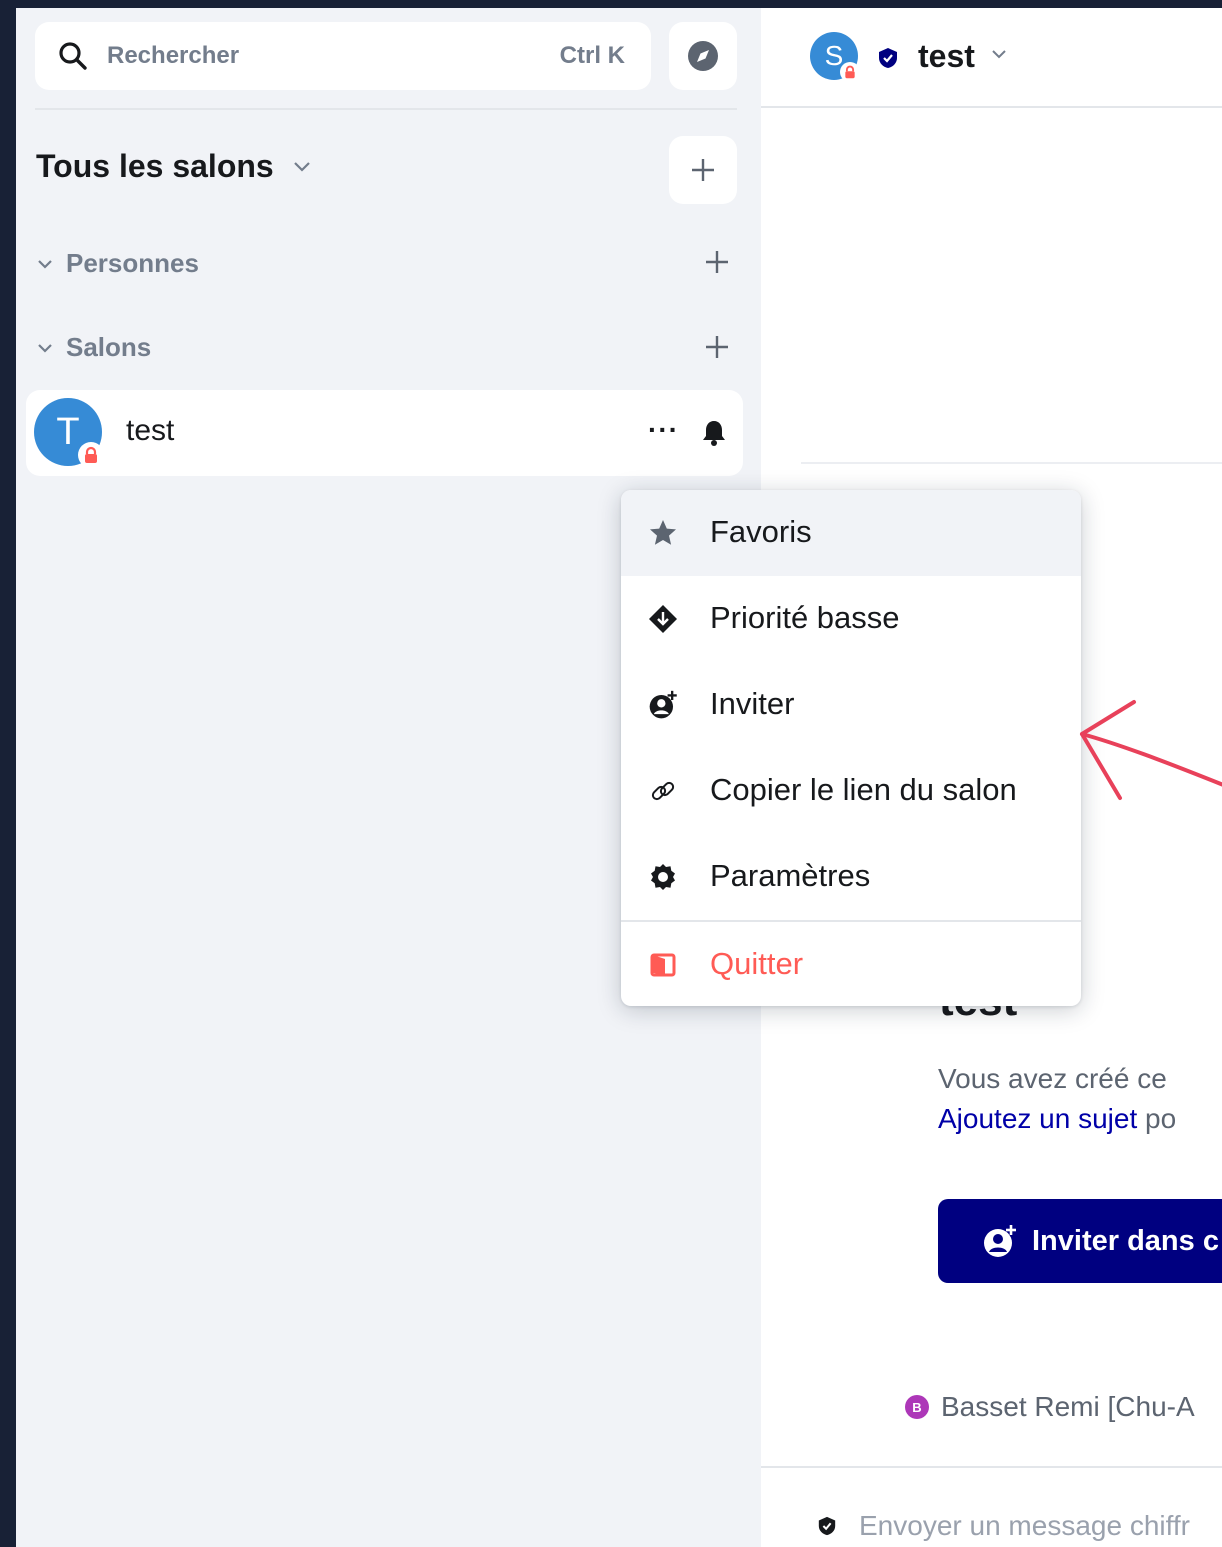 The image size is (1222, 1547). Describe the element at coordinates (663, 430) in the screenshot. I see `room-options-more-icon: ···` at that location.